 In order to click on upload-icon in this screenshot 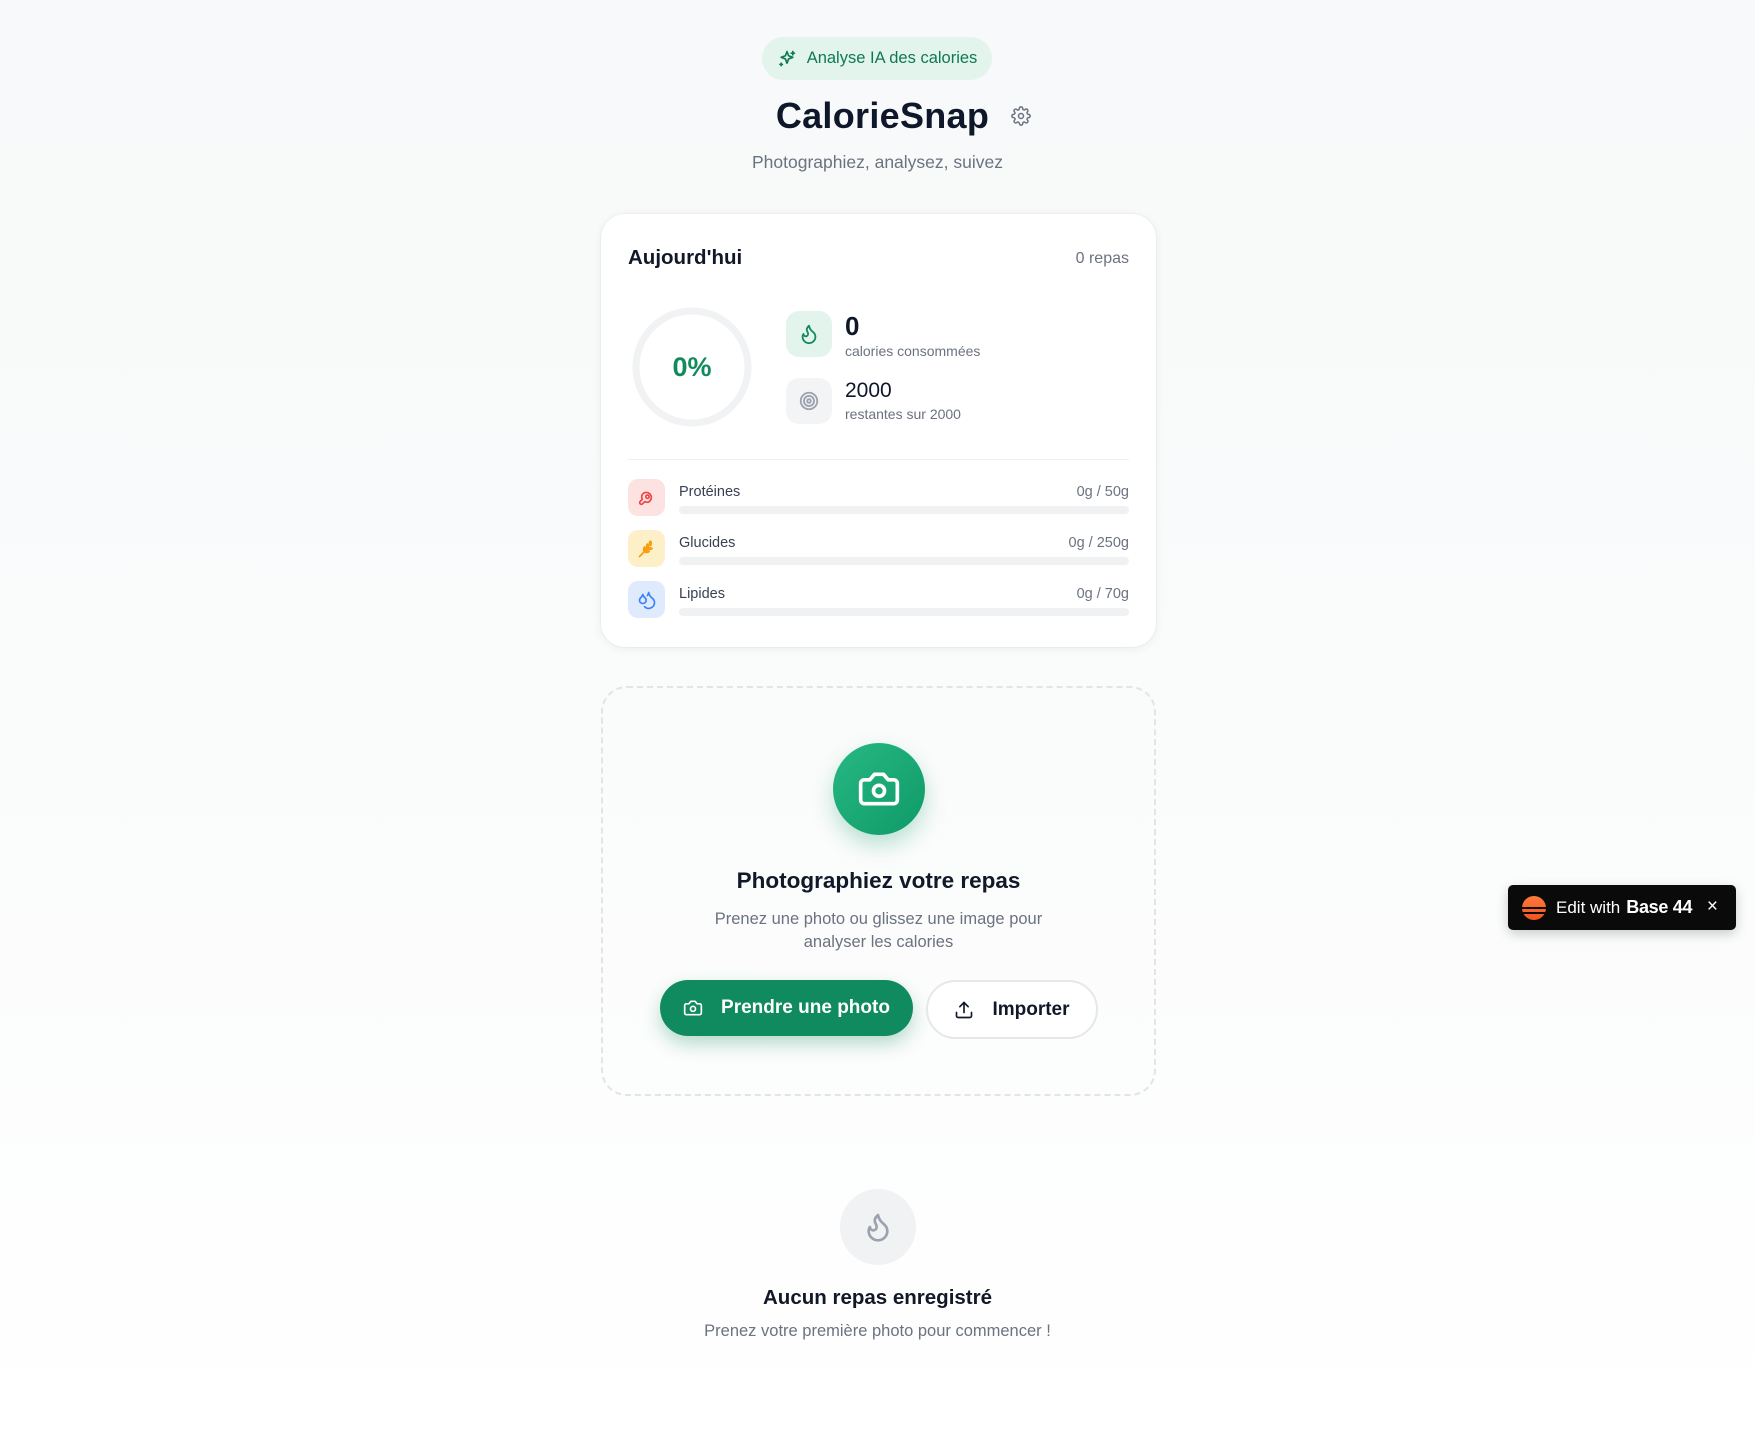, I will do `click(964, 1009)`.